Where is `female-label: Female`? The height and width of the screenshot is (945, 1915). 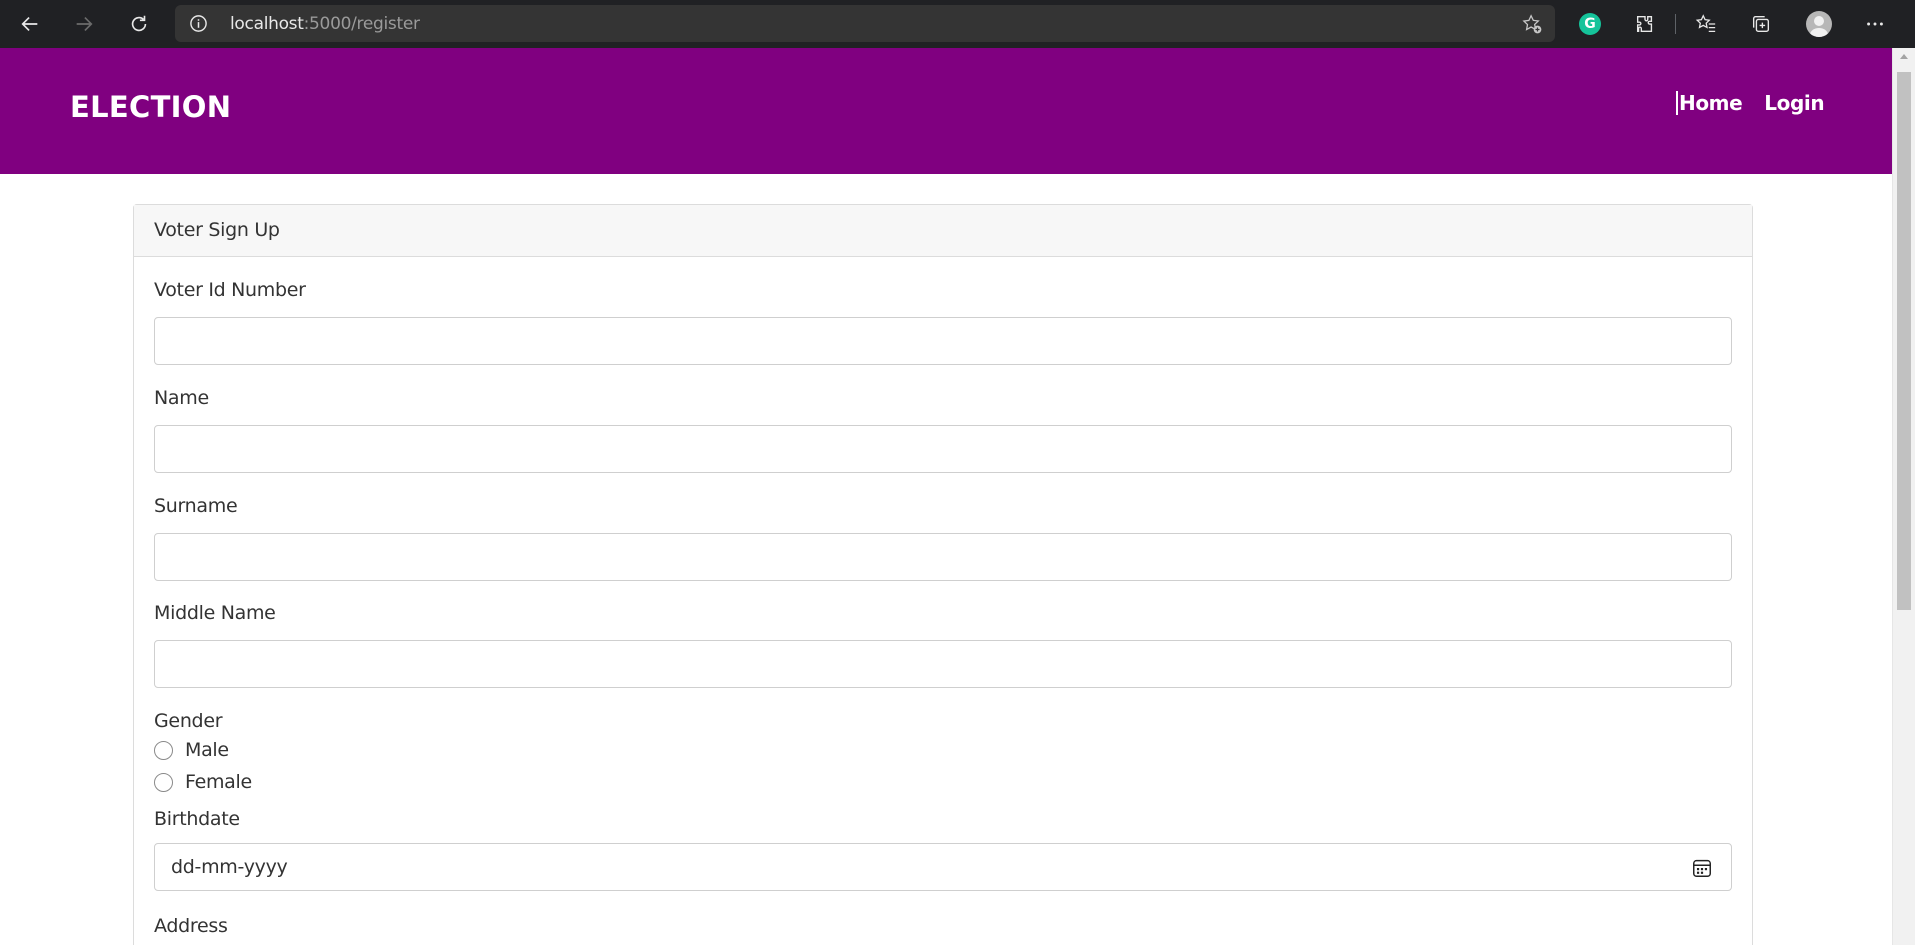
female-label: Female is located at coordinates (218, 782).